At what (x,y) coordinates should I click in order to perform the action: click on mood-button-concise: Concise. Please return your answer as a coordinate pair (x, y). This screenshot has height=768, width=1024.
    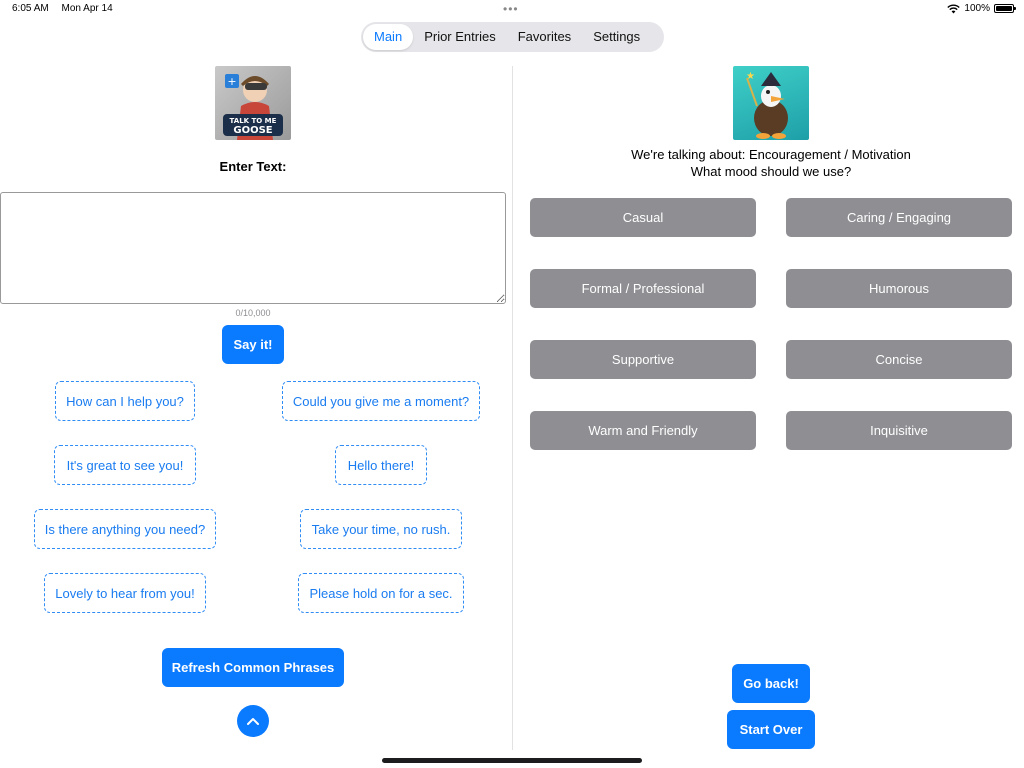
    Looking at the image, I should click on (899, 359).